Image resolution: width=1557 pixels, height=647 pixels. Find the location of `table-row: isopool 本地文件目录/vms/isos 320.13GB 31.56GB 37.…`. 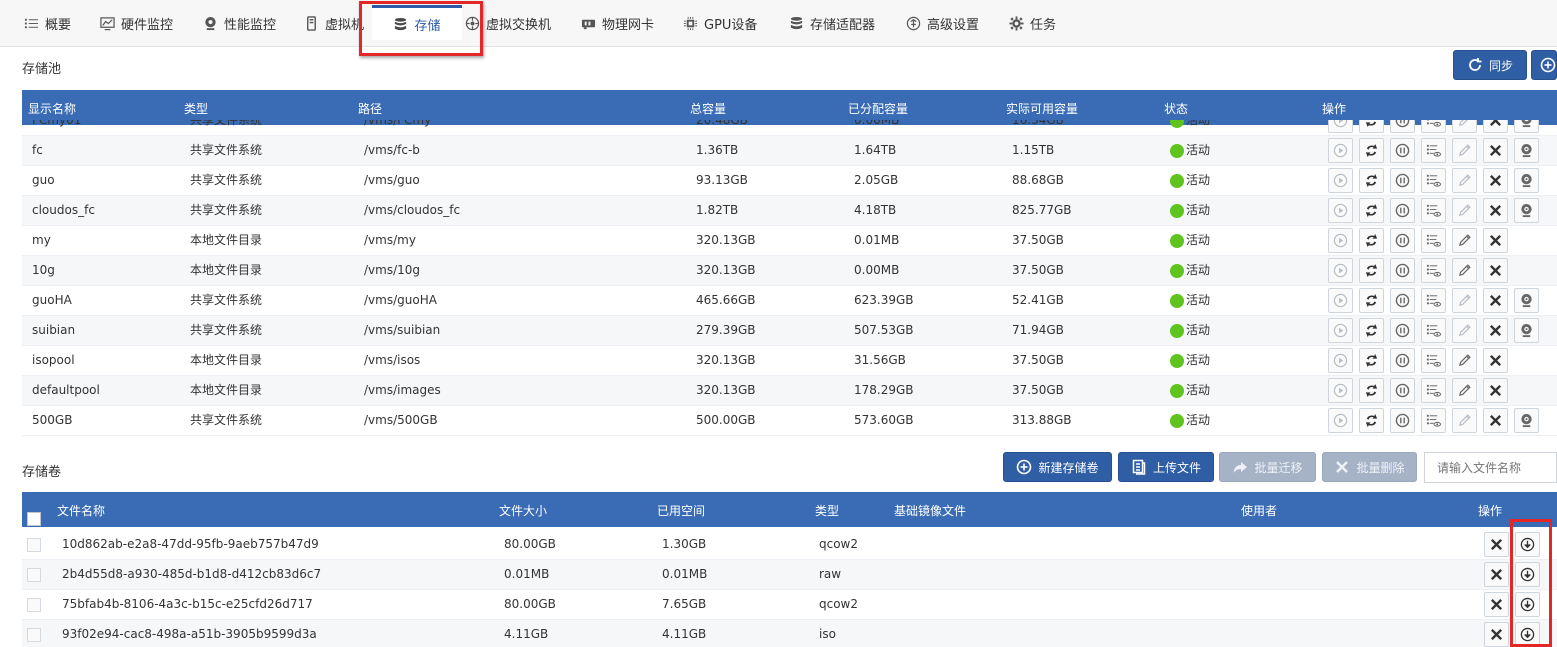

table-row: isopool 本地文件目录/vms/isos 320.13GB 31.56GB 37.… is located at coordinates (789, 361).